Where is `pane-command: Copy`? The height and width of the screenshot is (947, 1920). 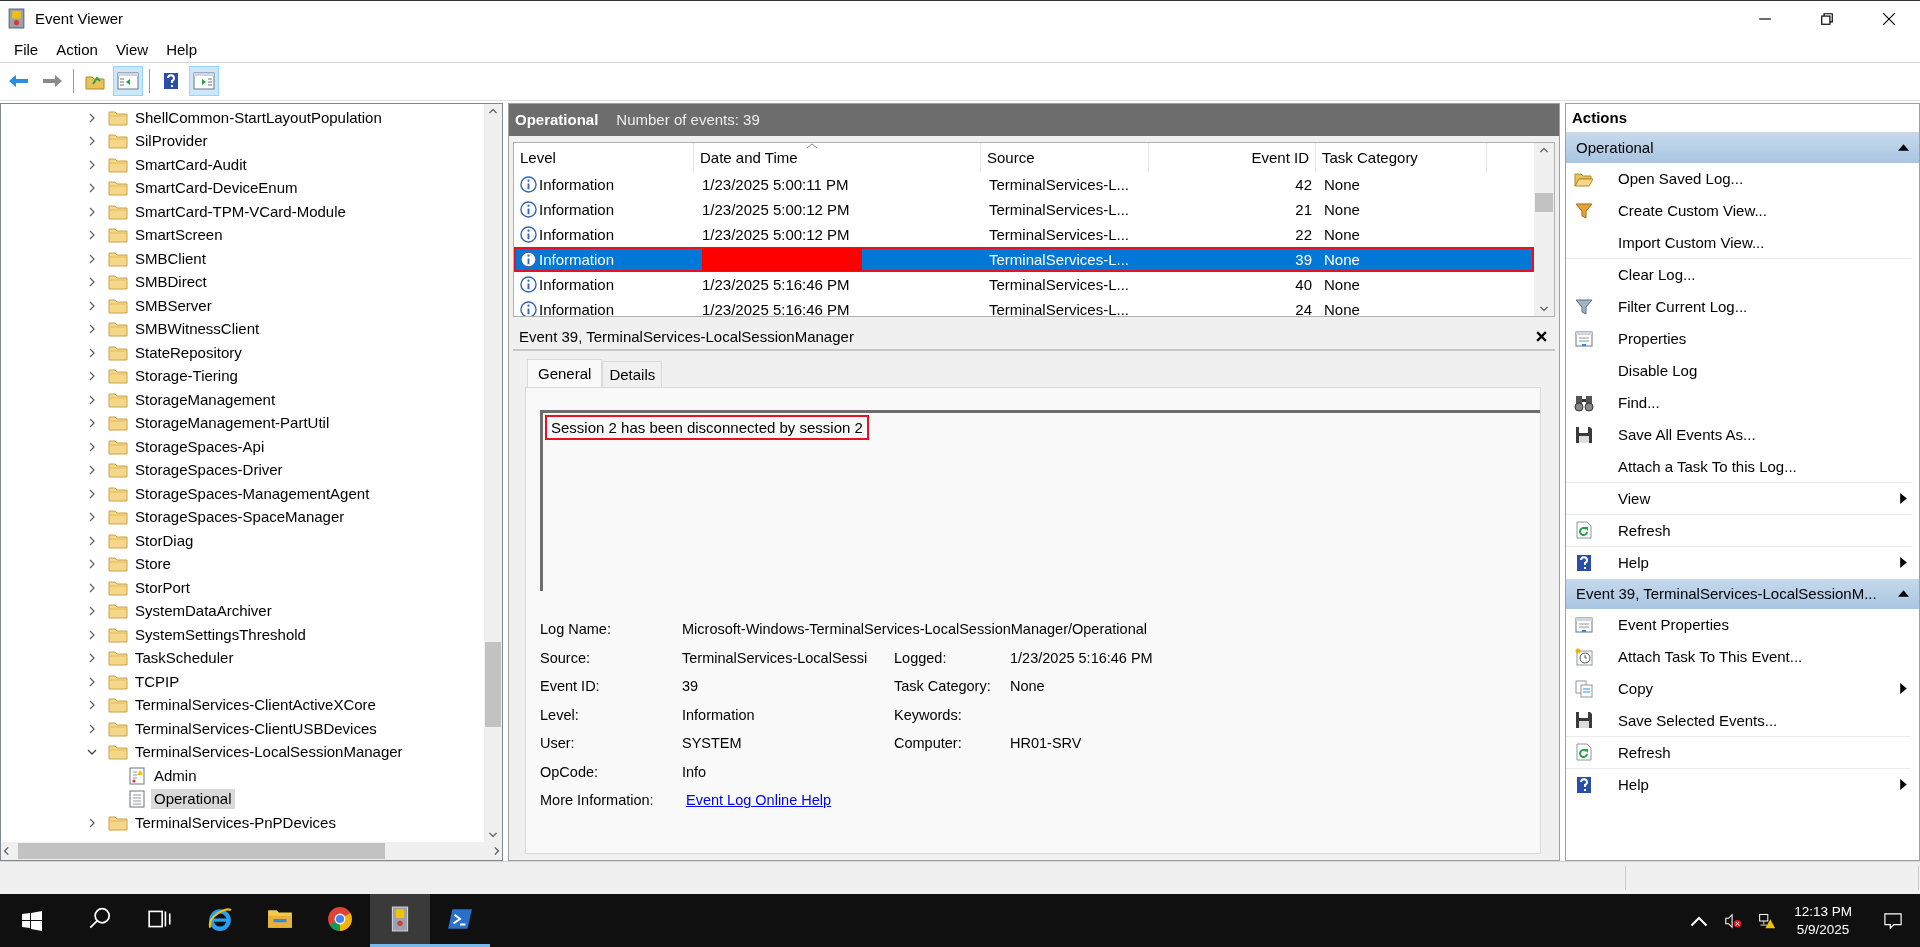
pane-command: Copy is located at coordinates (1738, 688).